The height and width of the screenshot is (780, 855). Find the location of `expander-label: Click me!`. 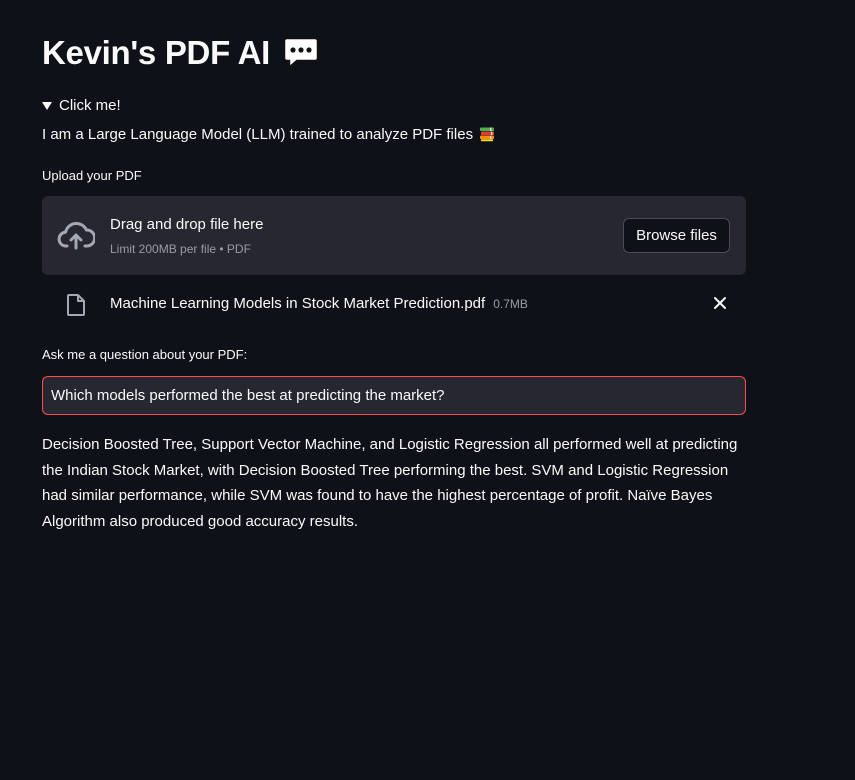

expander-label: Click me! is located at coordinates (90, 105).